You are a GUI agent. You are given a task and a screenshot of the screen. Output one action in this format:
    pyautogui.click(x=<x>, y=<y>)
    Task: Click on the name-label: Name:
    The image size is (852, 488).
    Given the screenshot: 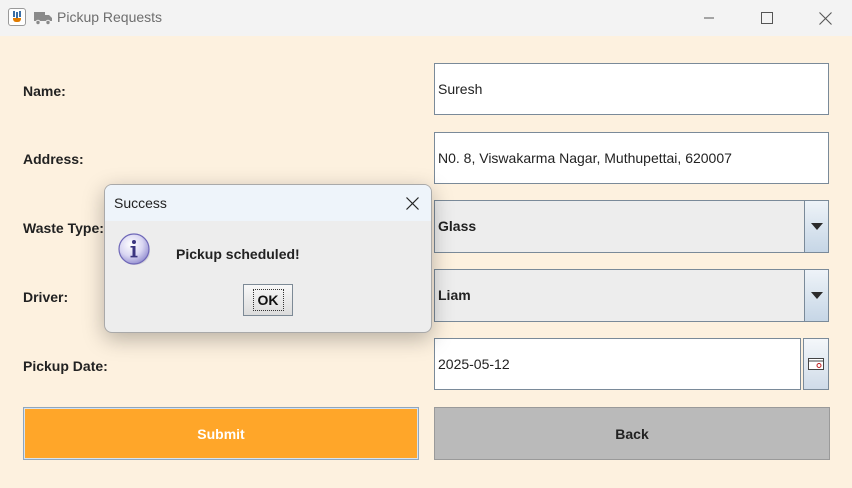 What is the action you would take?
    pyautogui.click(x=44, y=91)
    